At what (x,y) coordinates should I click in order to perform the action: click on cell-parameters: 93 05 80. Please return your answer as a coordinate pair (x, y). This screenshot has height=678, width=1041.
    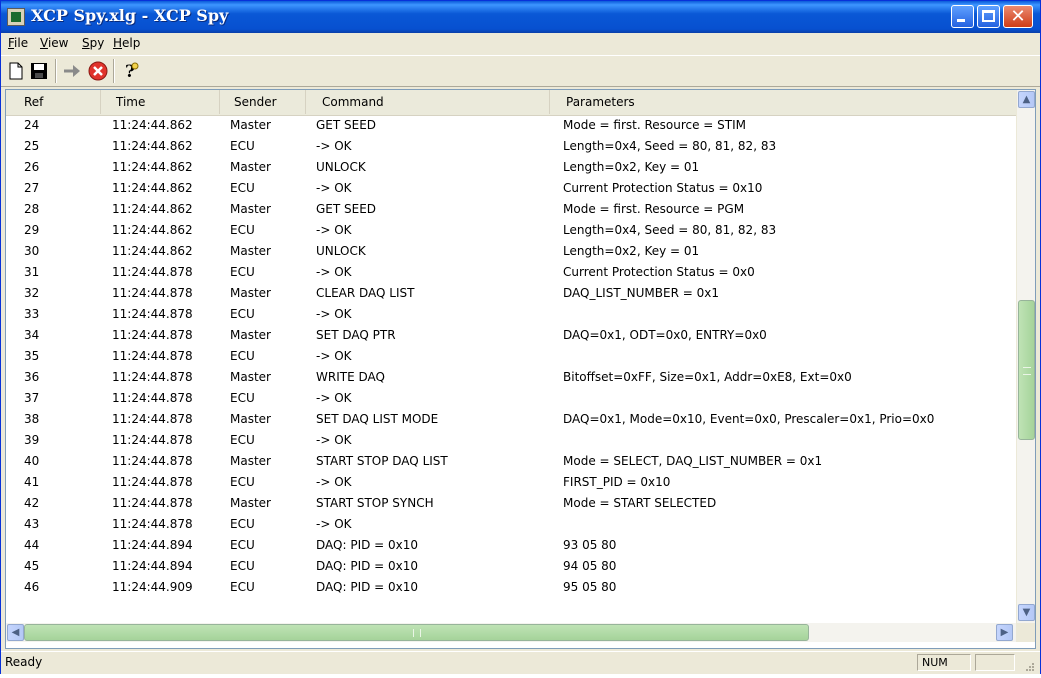
    Looking at the image, I should click on (590, 545).